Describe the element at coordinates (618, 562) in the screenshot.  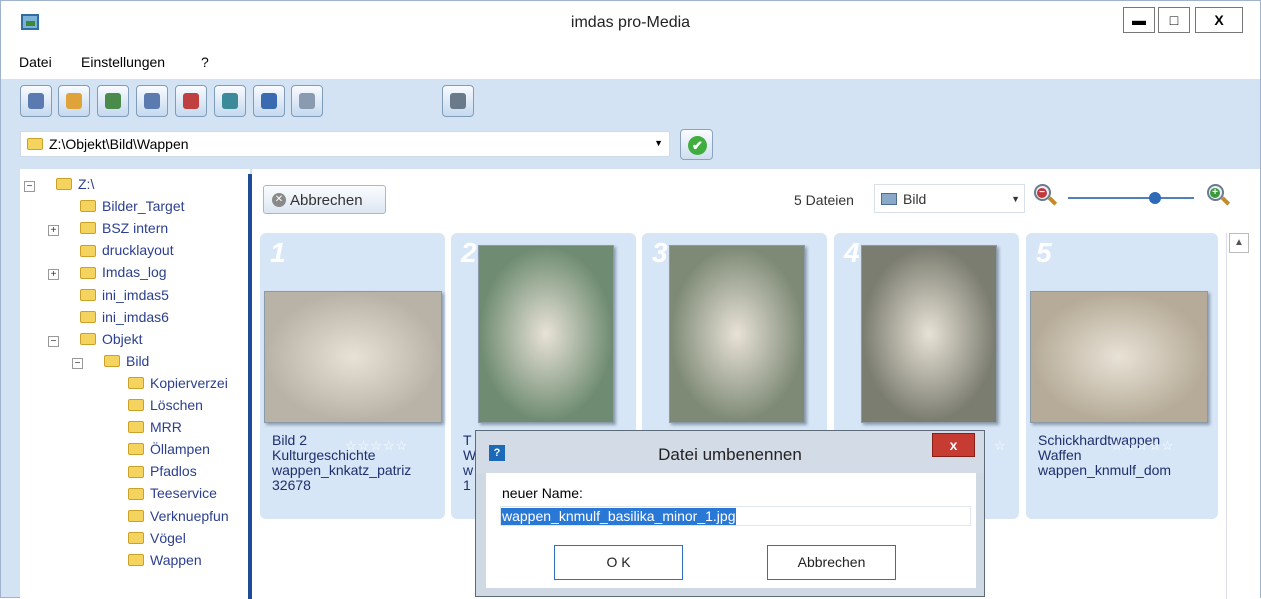
I see `ok-button: O K` at that location.